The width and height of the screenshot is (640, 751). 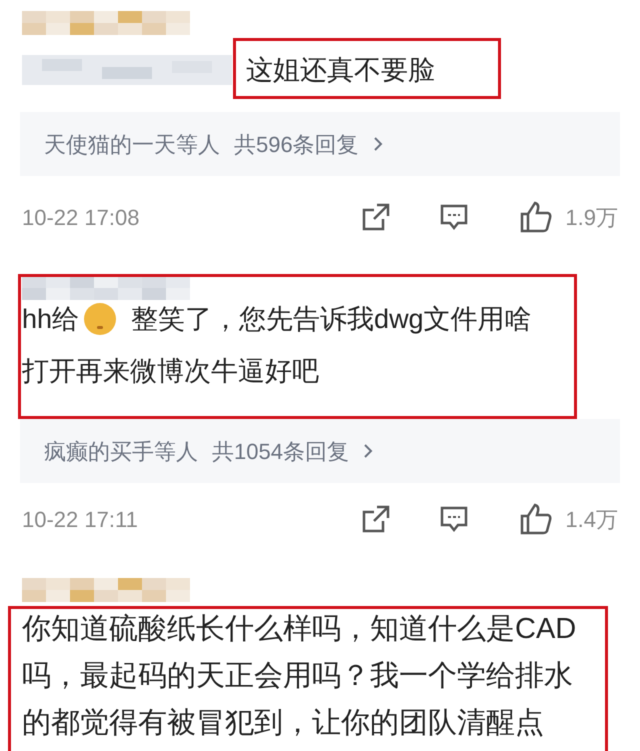 What do you see at coordinates (132, 144) in the screenshot?
I see `reply-names: 天使猫的一天等人` at bounding box center [132, 144].